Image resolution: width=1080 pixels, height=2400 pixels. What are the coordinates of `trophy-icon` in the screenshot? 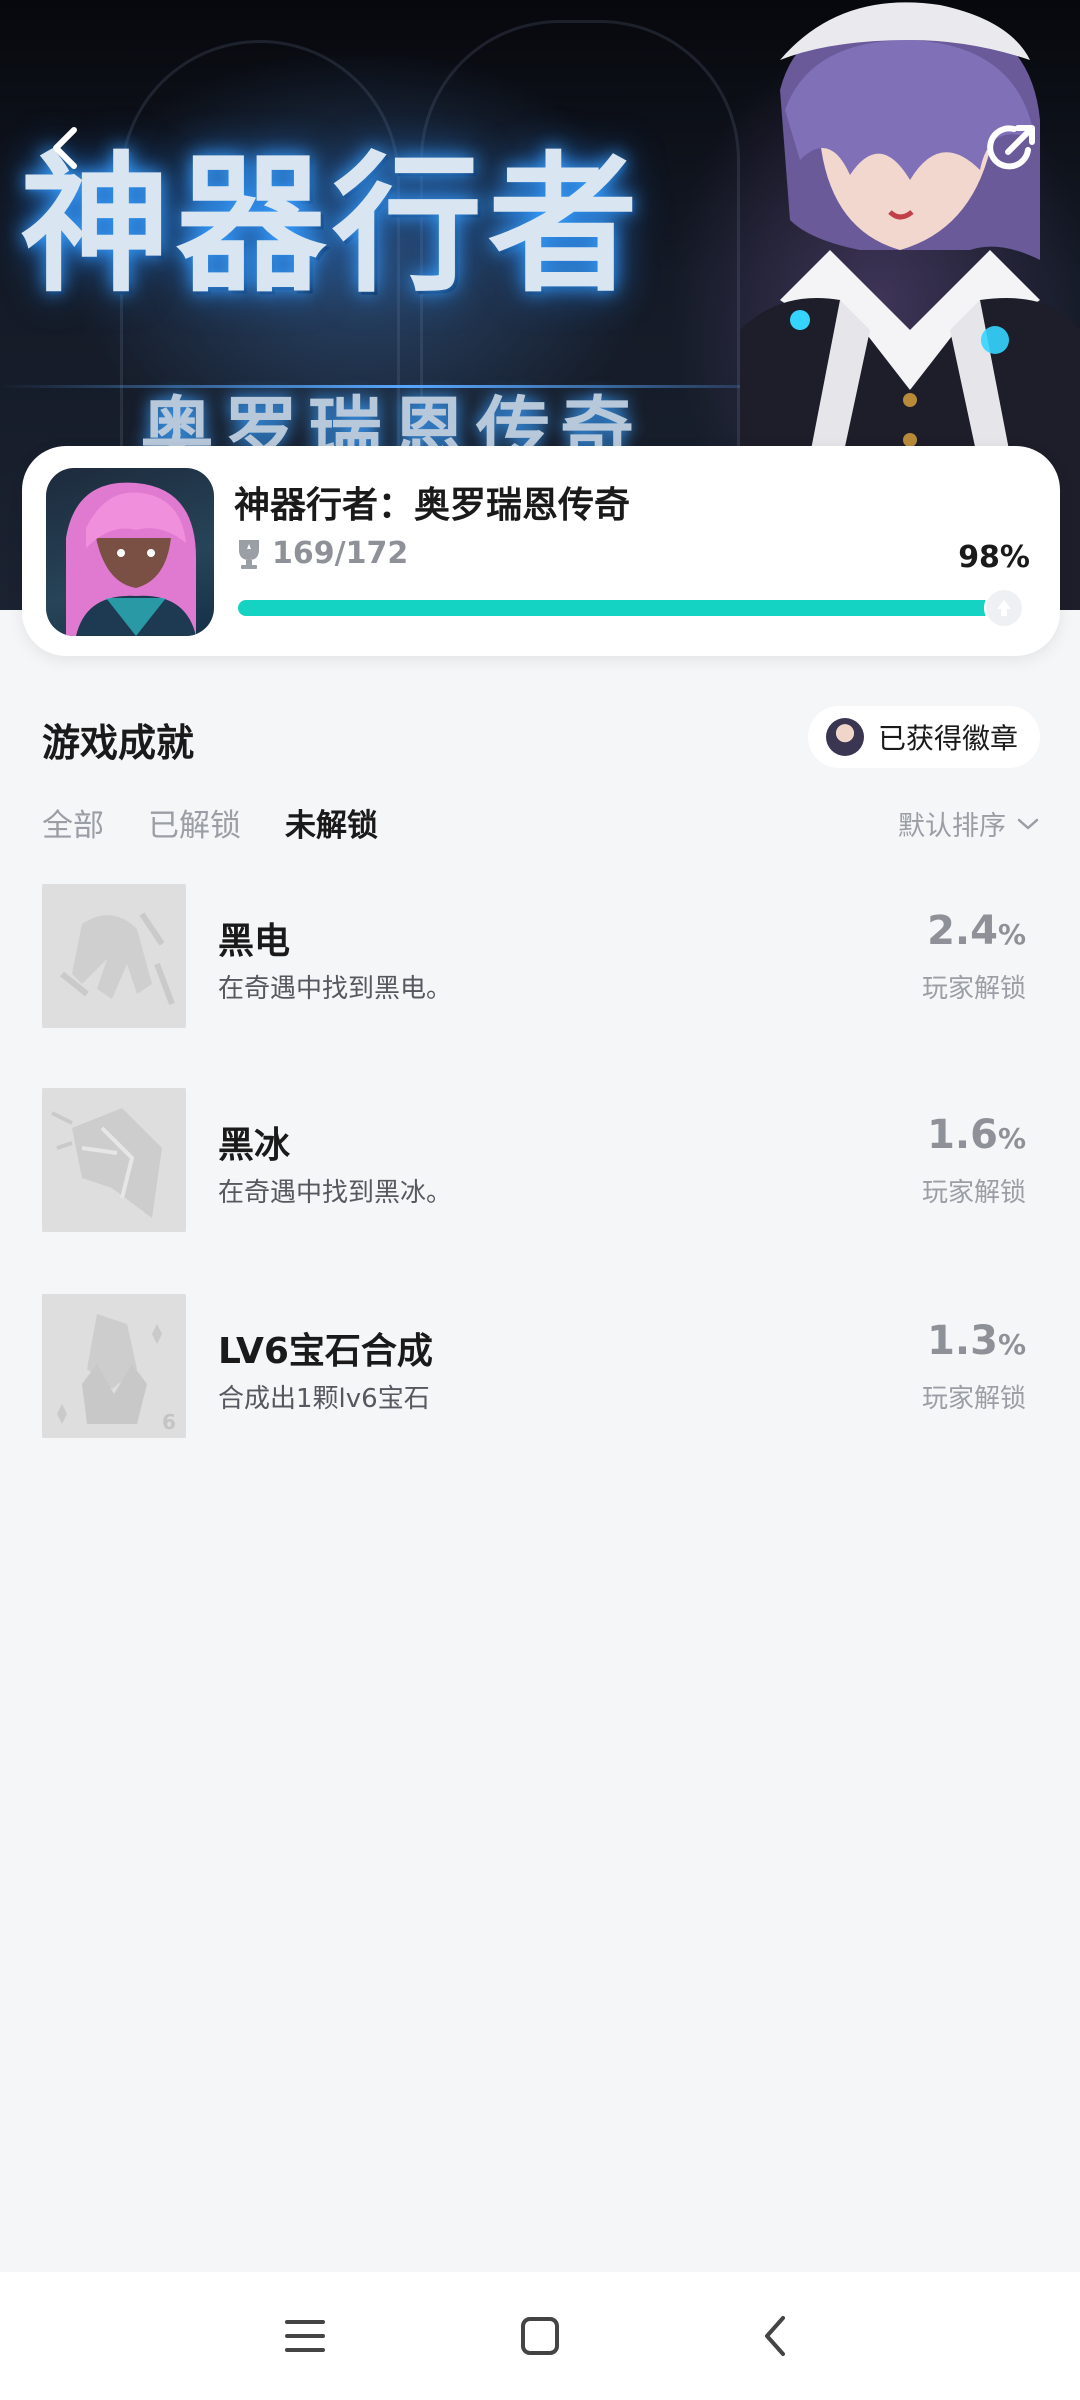 It's located at (249, 554).